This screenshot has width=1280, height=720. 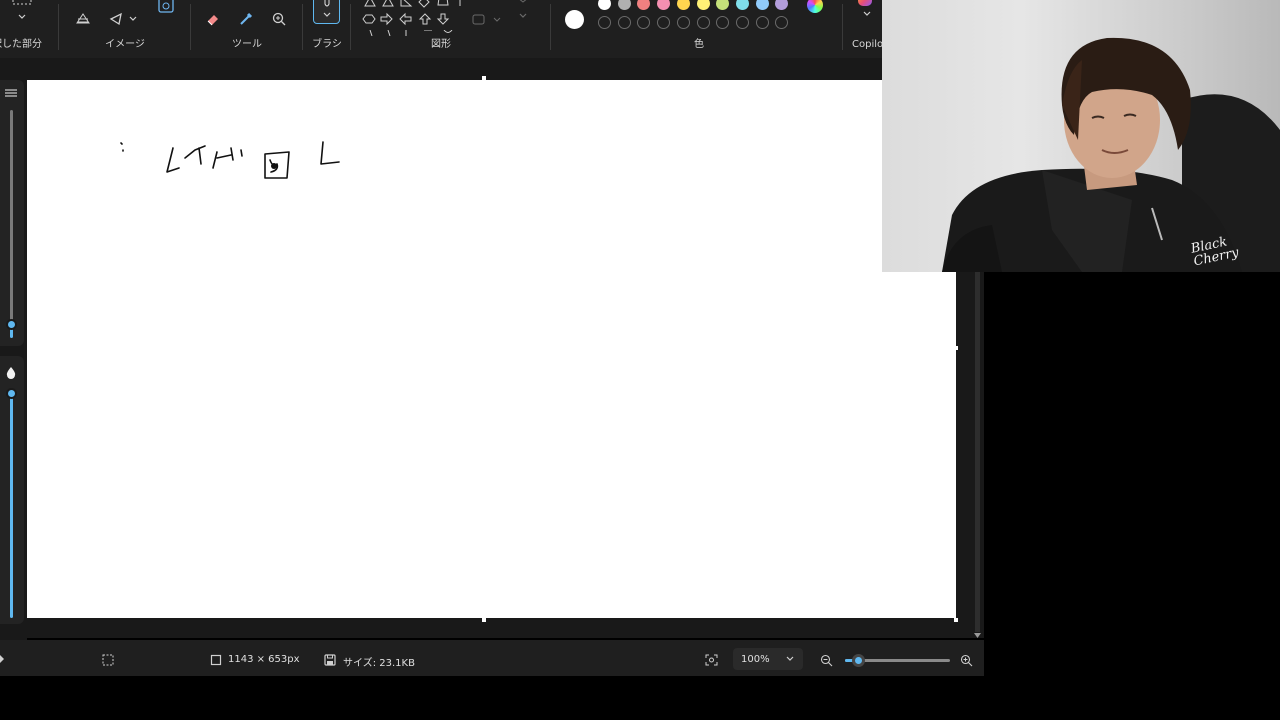 I want to click on shapes-row1-icon, so click(x=414, y=4).